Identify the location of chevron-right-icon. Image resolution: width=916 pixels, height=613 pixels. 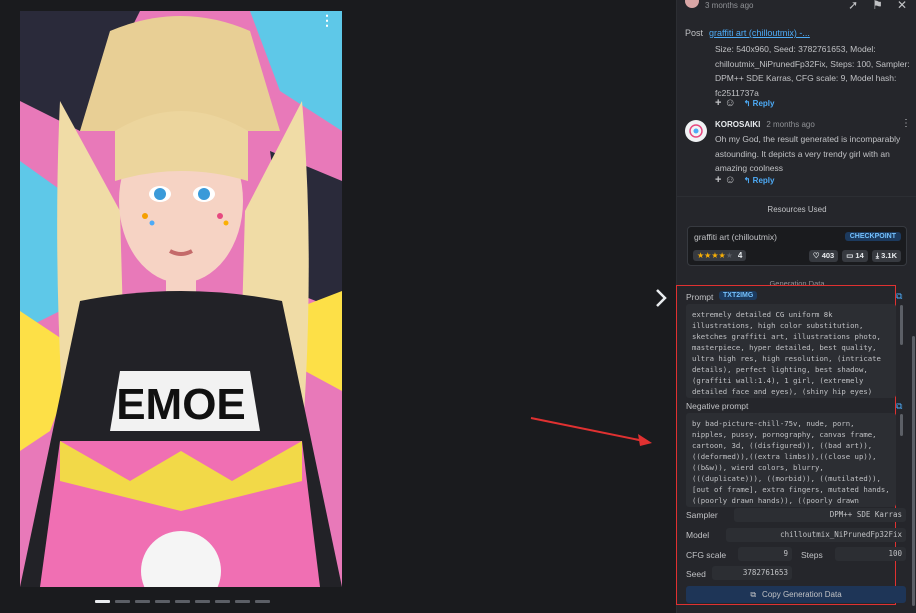
(661, 298).